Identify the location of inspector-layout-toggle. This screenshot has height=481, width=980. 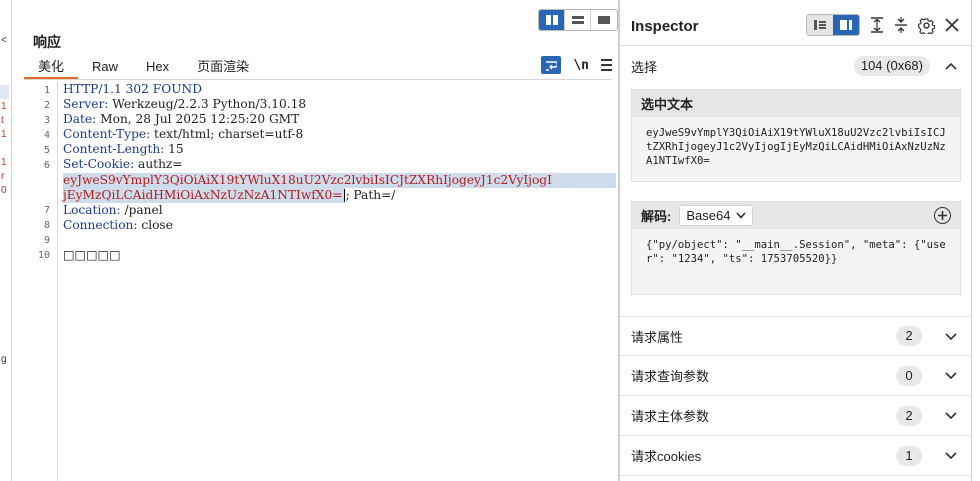
(833, 25).